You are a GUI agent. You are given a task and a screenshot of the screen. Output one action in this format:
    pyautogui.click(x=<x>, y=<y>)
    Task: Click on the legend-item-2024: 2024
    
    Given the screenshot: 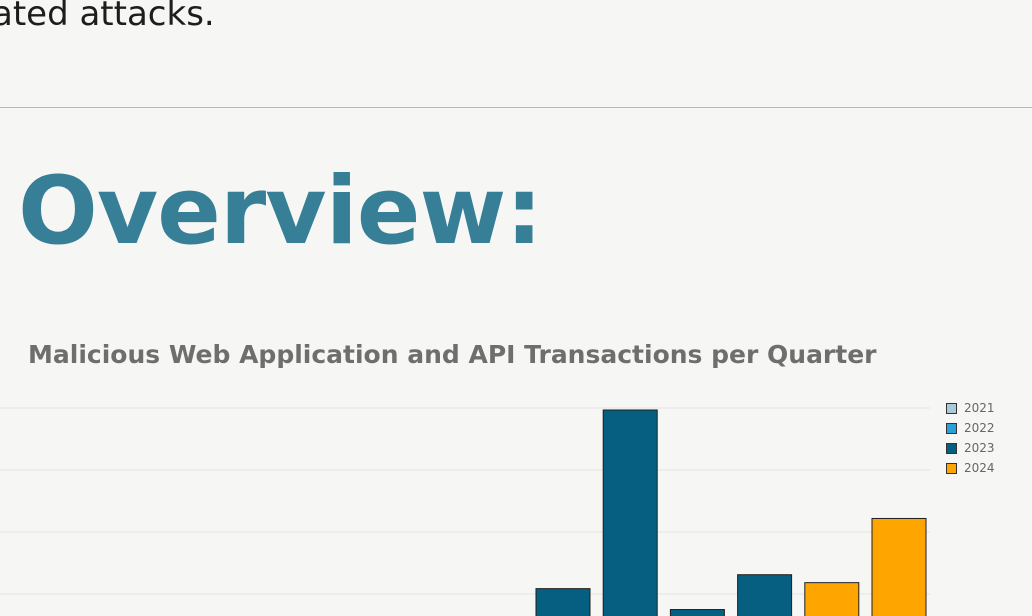 What is the action you would take?
    pyautogui.click(x=970, y=468)
    